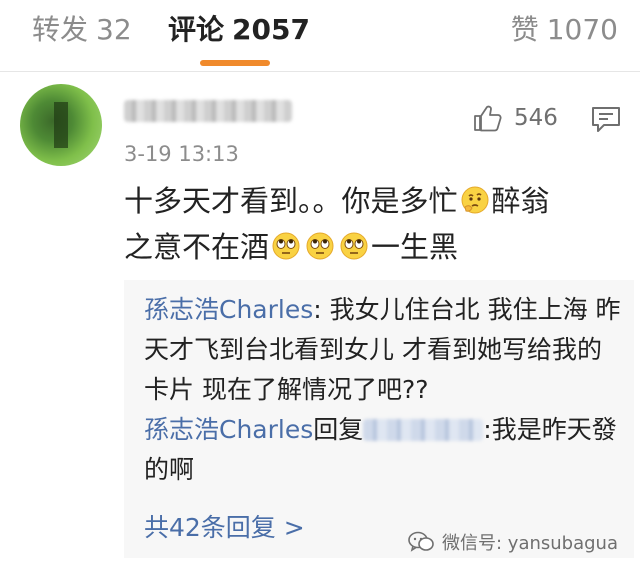  What do you see at coordinates (488, 118) in the screenshot?
I see `thumbs-up-icon` at bounding box center [488, 118].